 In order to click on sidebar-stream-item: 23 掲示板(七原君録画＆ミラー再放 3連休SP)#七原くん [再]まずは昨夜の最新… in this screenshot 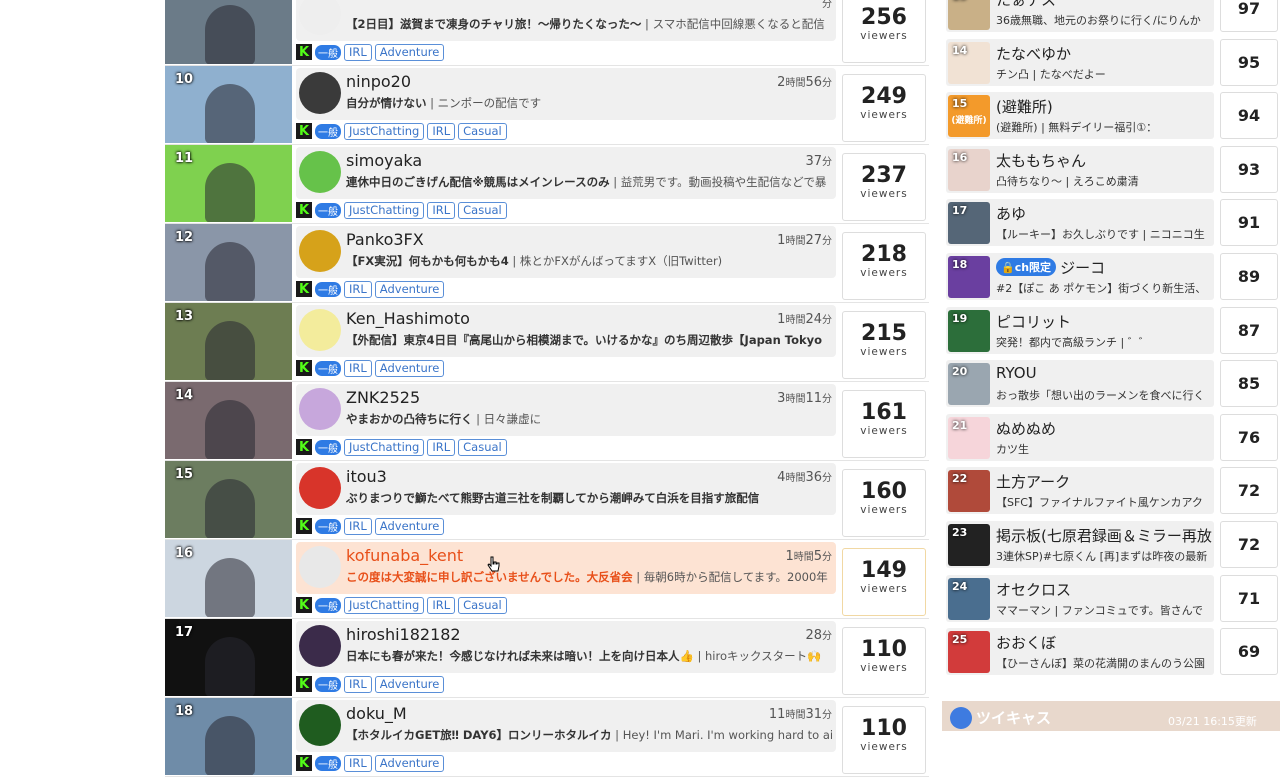, I will do `click(1111, 546)`.